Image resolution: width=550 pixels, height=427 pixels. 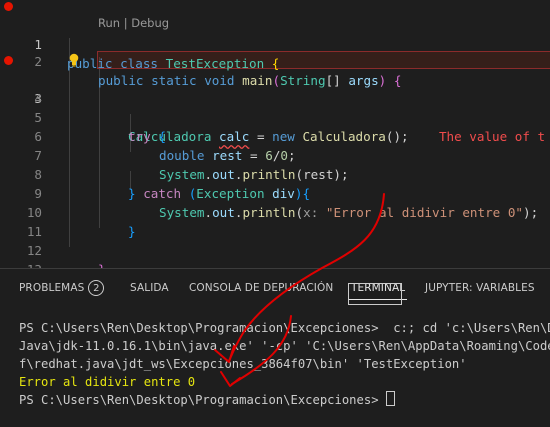 What do you see at coordinates (28, 264) in the screenshot?
I see `line-number: 13` at bounding box center [28, 264].